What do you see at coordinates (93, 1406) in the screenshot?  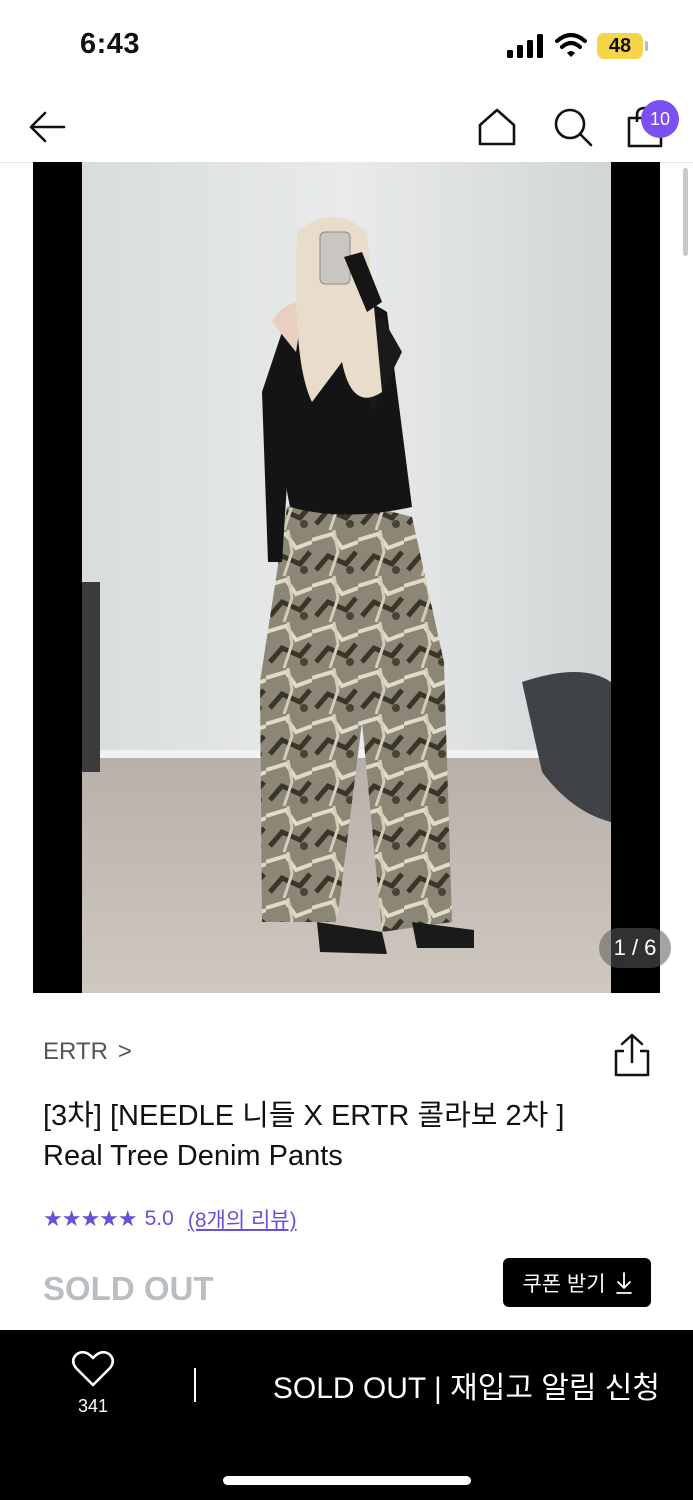 I see `like-count: 341` at bounding box center [93, 1406].